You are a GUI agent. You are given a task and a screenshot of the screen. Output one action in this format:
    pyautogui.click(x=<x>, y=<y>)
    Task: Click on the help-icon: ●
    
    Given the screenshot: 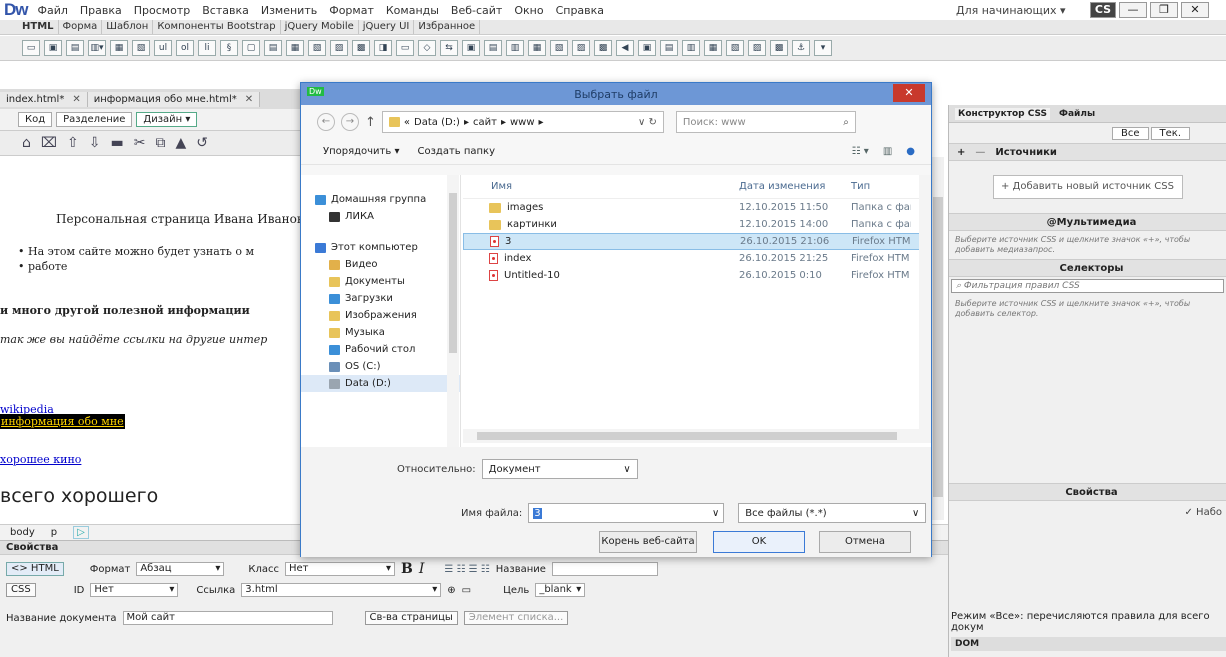 What is the action you would take?
    pyautogui.click(x=910, y=151)
    